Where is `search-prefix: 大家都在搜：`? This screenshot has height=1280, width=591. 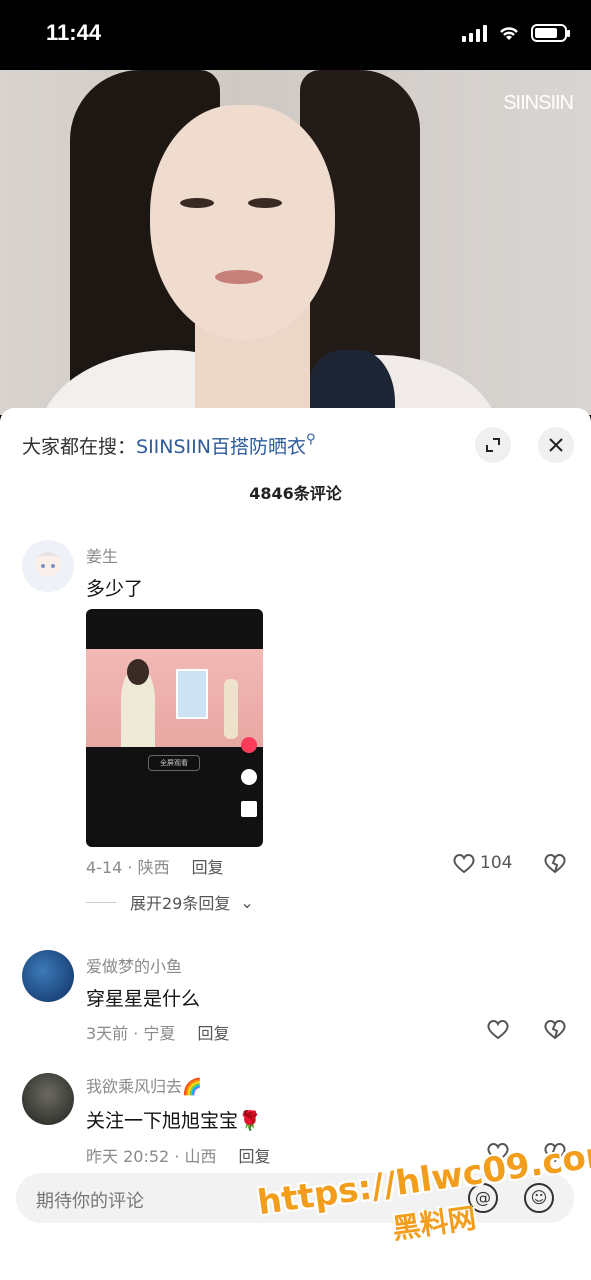 search-prefix: 大家都在搜： is located at coordinates (79, 447).